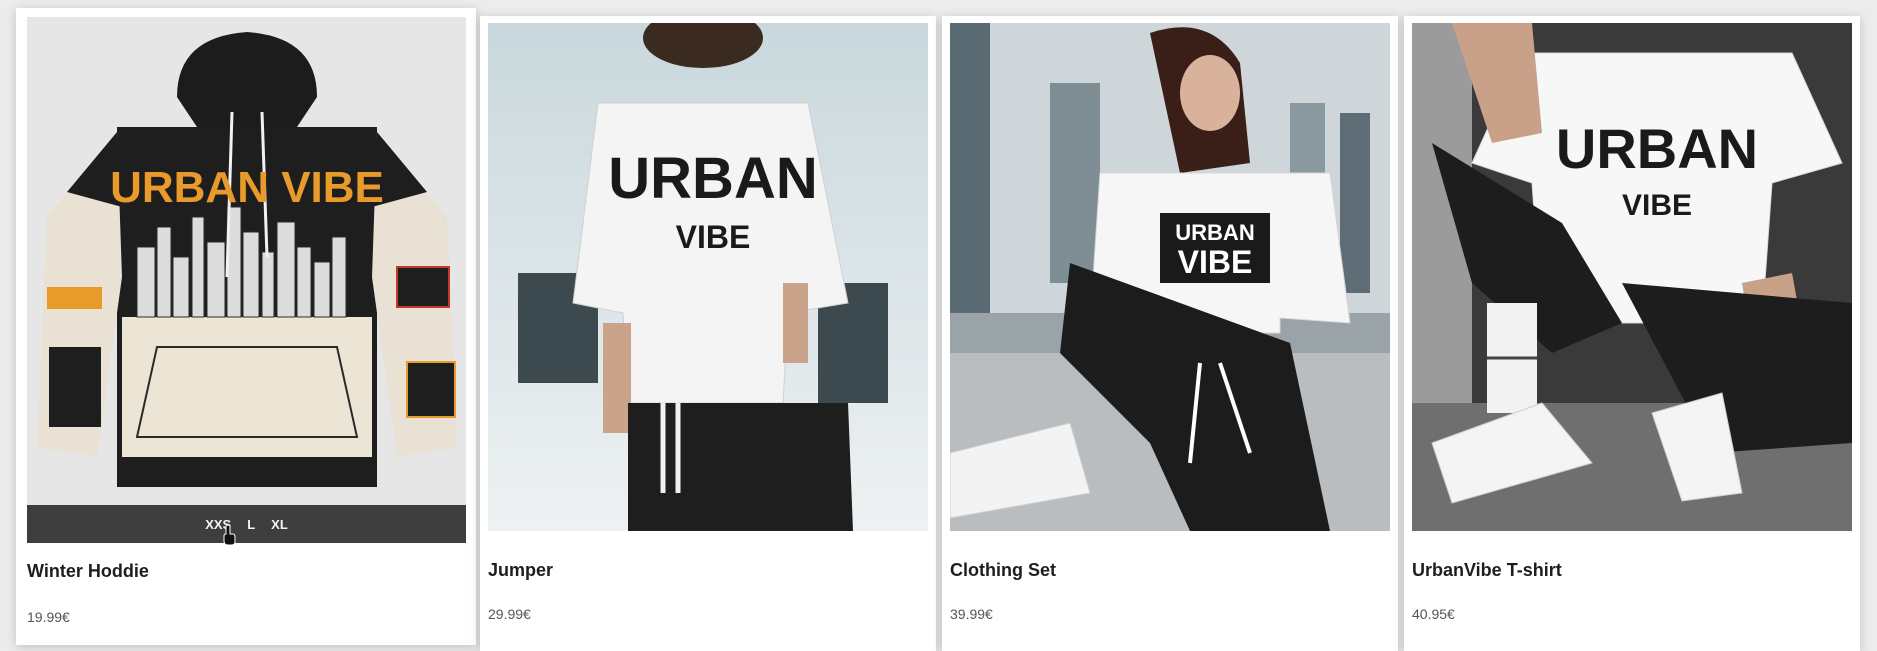 The height and width of the screenshot is (651, 1877). Describe the element at coordinates (509, 614) in the screenshot. I see `product-price: 29.99€` at that location.